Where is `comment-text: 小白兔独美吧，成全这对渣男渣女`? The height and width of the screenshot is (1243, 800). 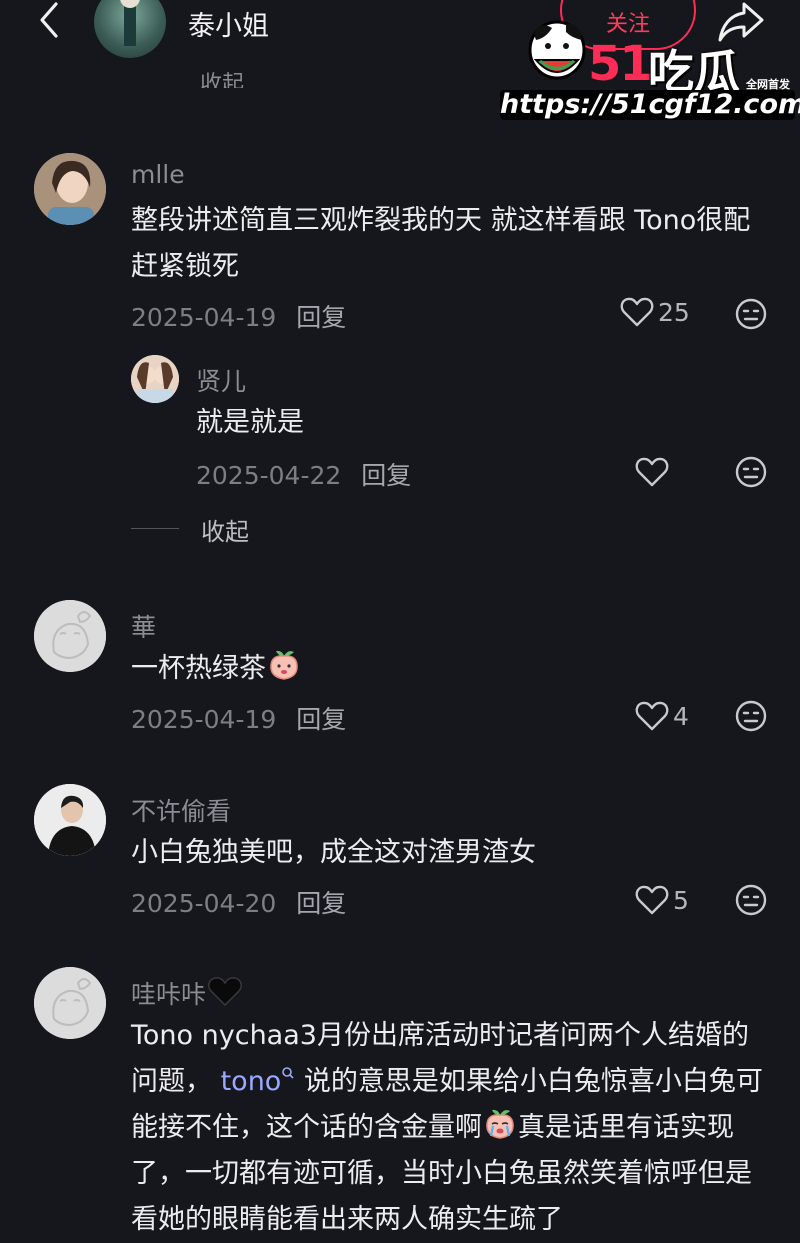 comment-text: 小白兔独美吧，成全这对渣男渣女 is located at coordinates (333, 852).